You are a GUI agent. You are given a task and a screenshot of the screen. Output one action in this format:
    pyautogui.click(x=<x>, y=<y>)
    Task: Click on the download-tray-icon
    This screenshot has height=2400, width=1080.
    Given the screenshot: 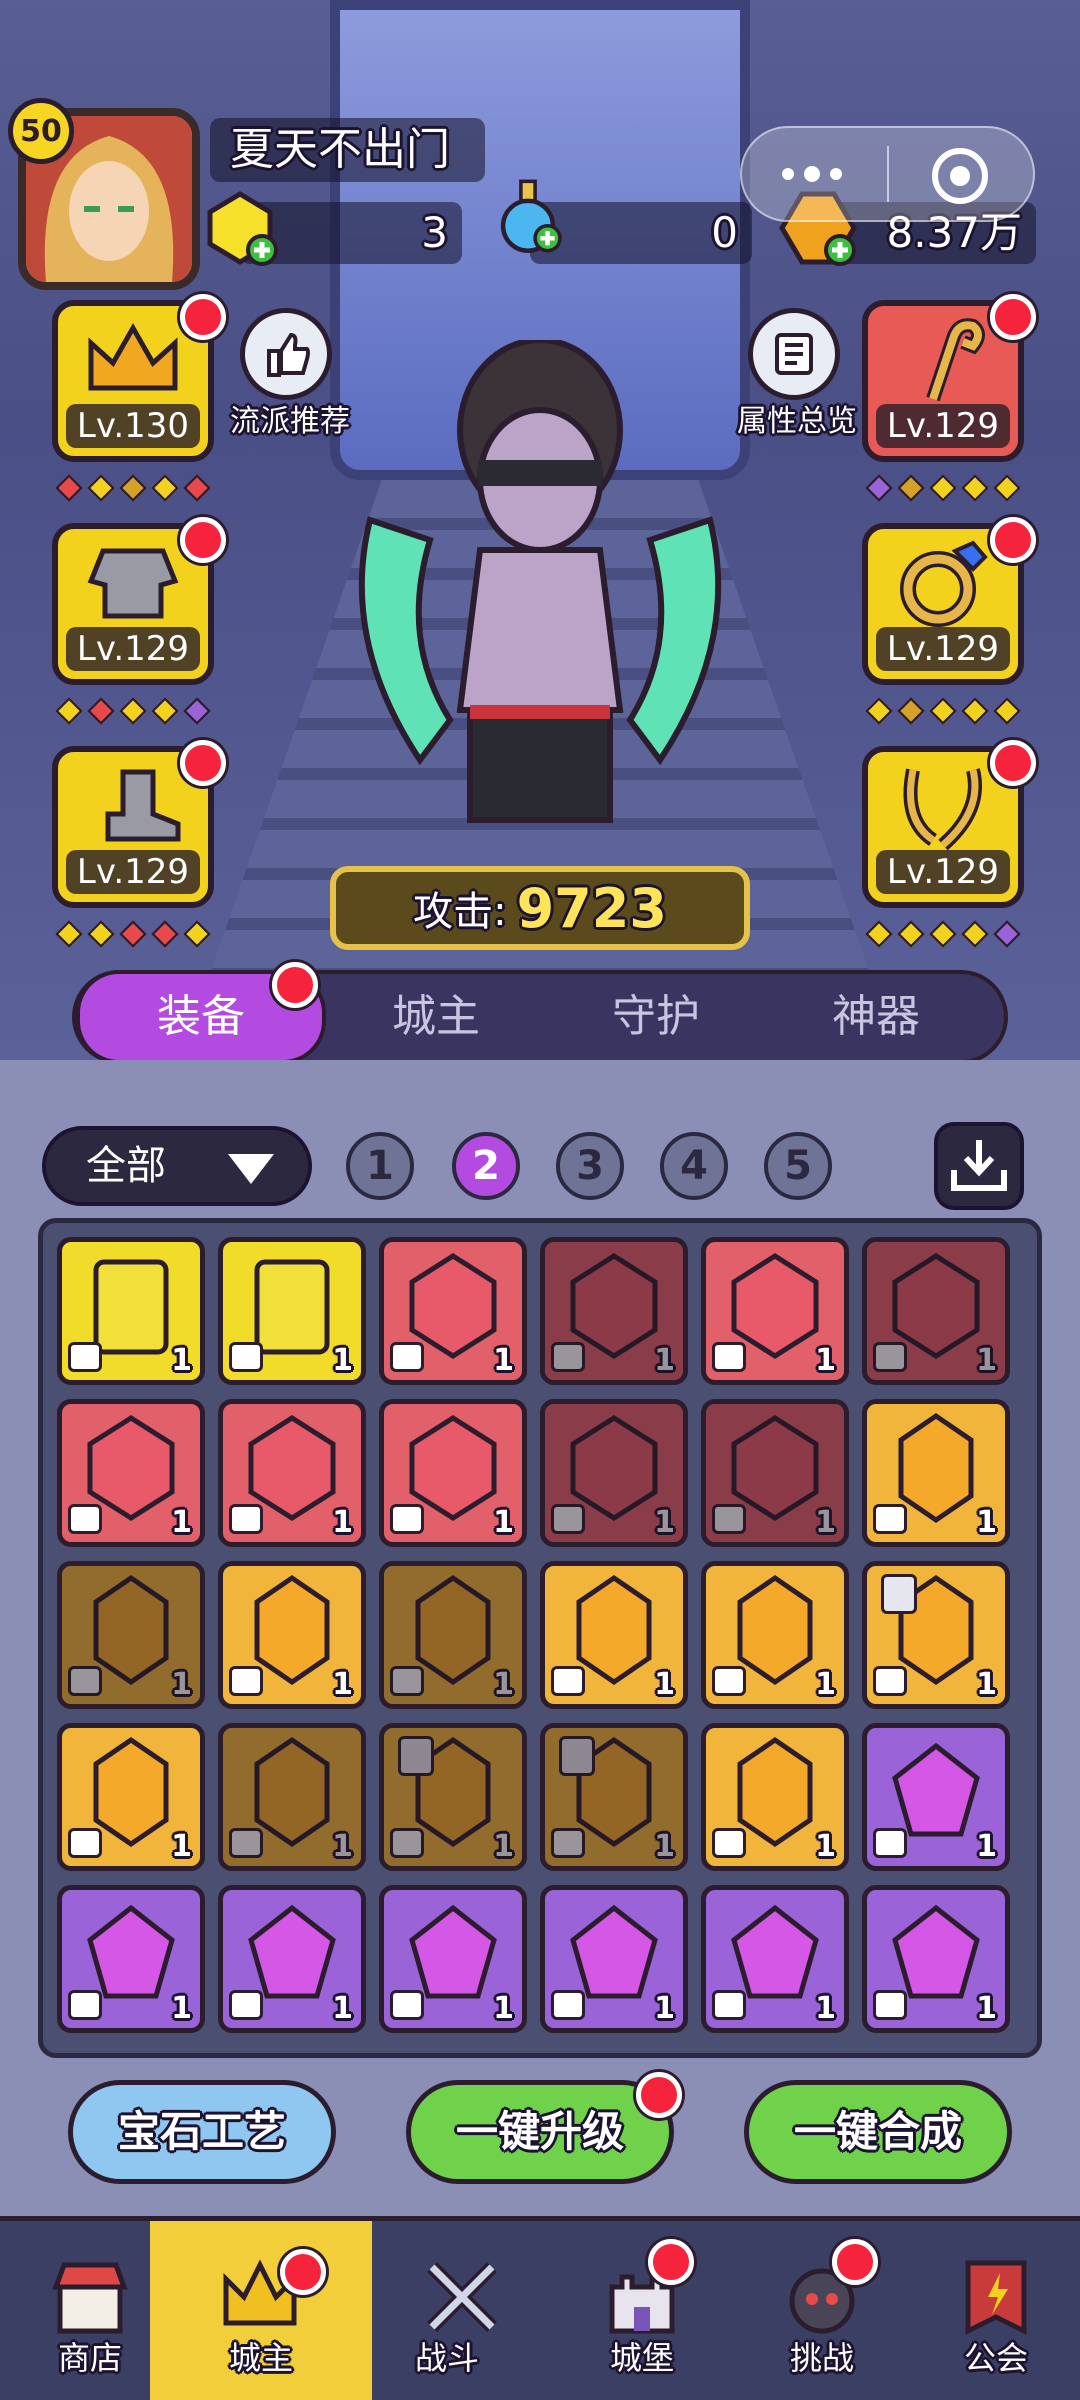 What is the action you would take?
    pyautogui.click(x=979, y=1165)
    